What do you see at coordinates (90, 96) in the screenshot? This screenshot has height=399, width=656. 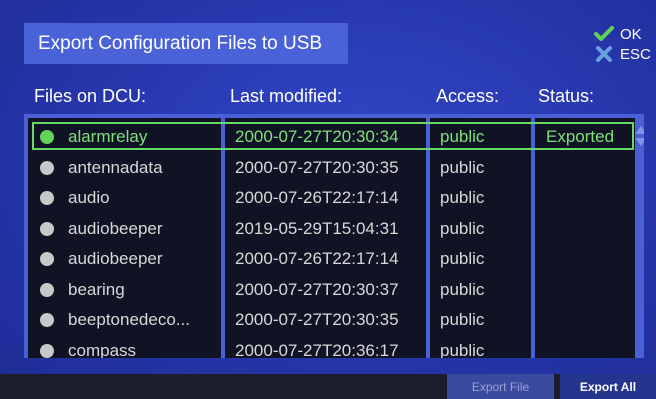 I see `column-header-files: Files on DCU:` at bounding box center [90, 96].